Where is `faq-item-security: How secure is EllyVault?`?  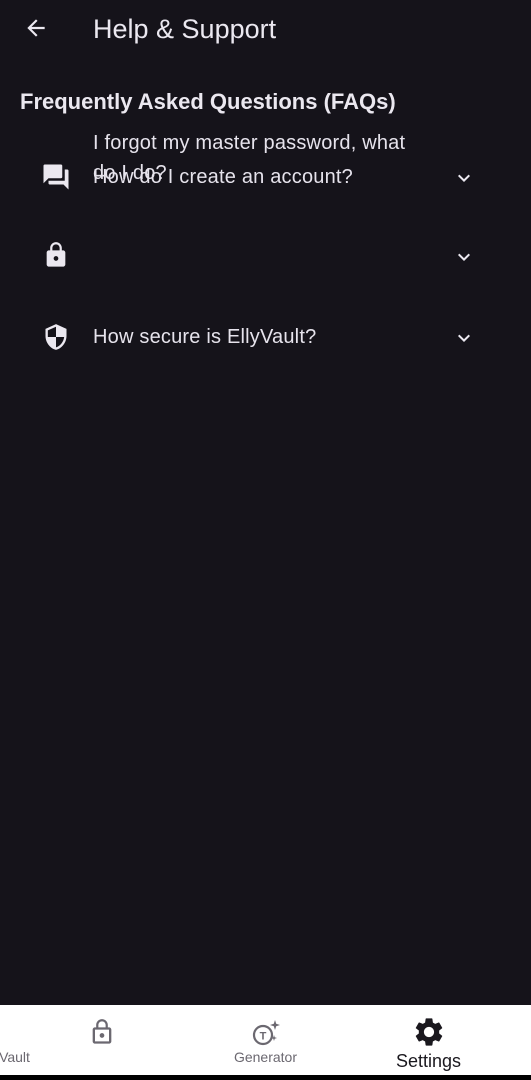 faq-item-security: How secure is EllyVault? is located at coordinates (265, 337).